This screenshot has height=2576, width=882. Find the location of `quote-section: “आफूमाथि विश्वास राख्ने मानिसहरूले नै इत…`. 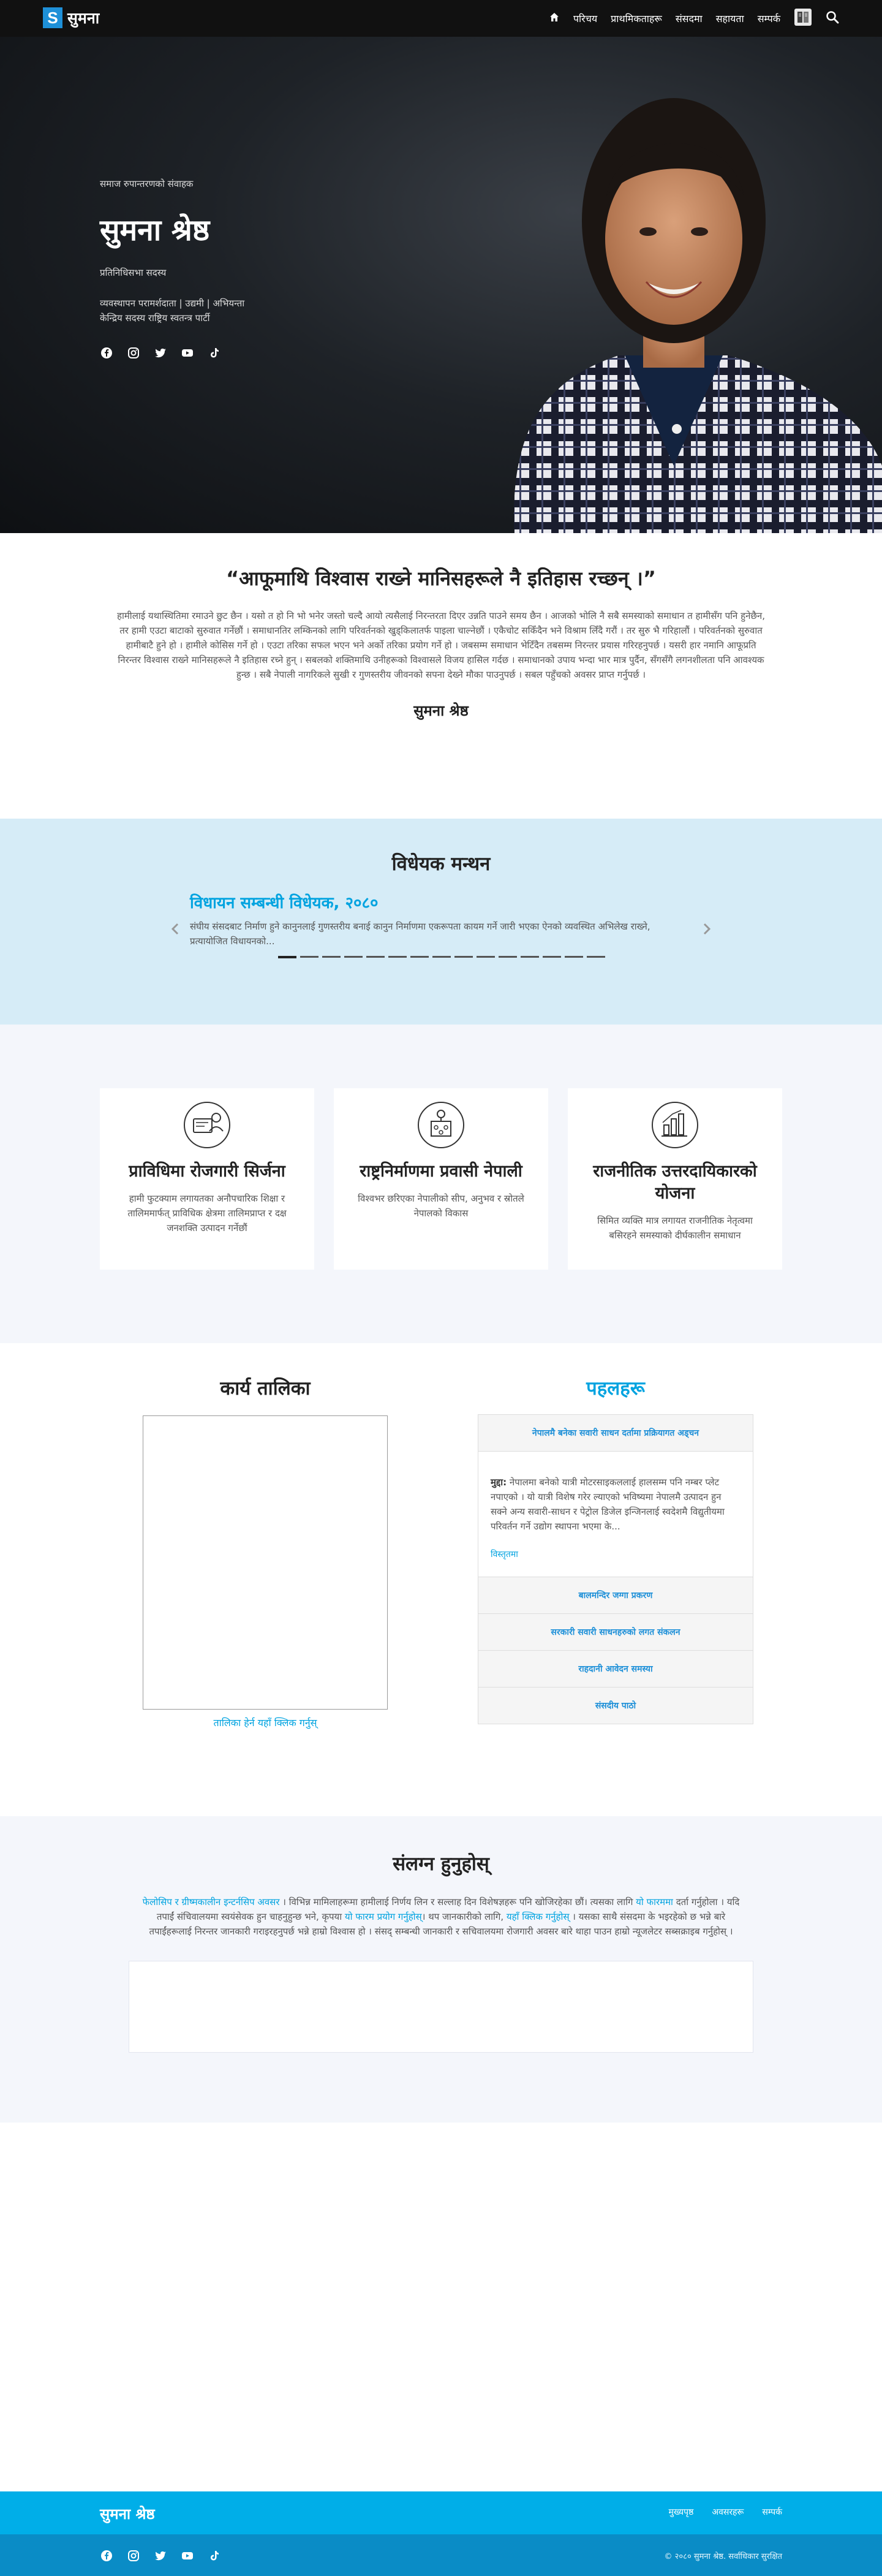

quote-section: “आफूमाथि विश्वास राख्ने मानिसहरूले नै इत… is located at coordinates (441, 676).